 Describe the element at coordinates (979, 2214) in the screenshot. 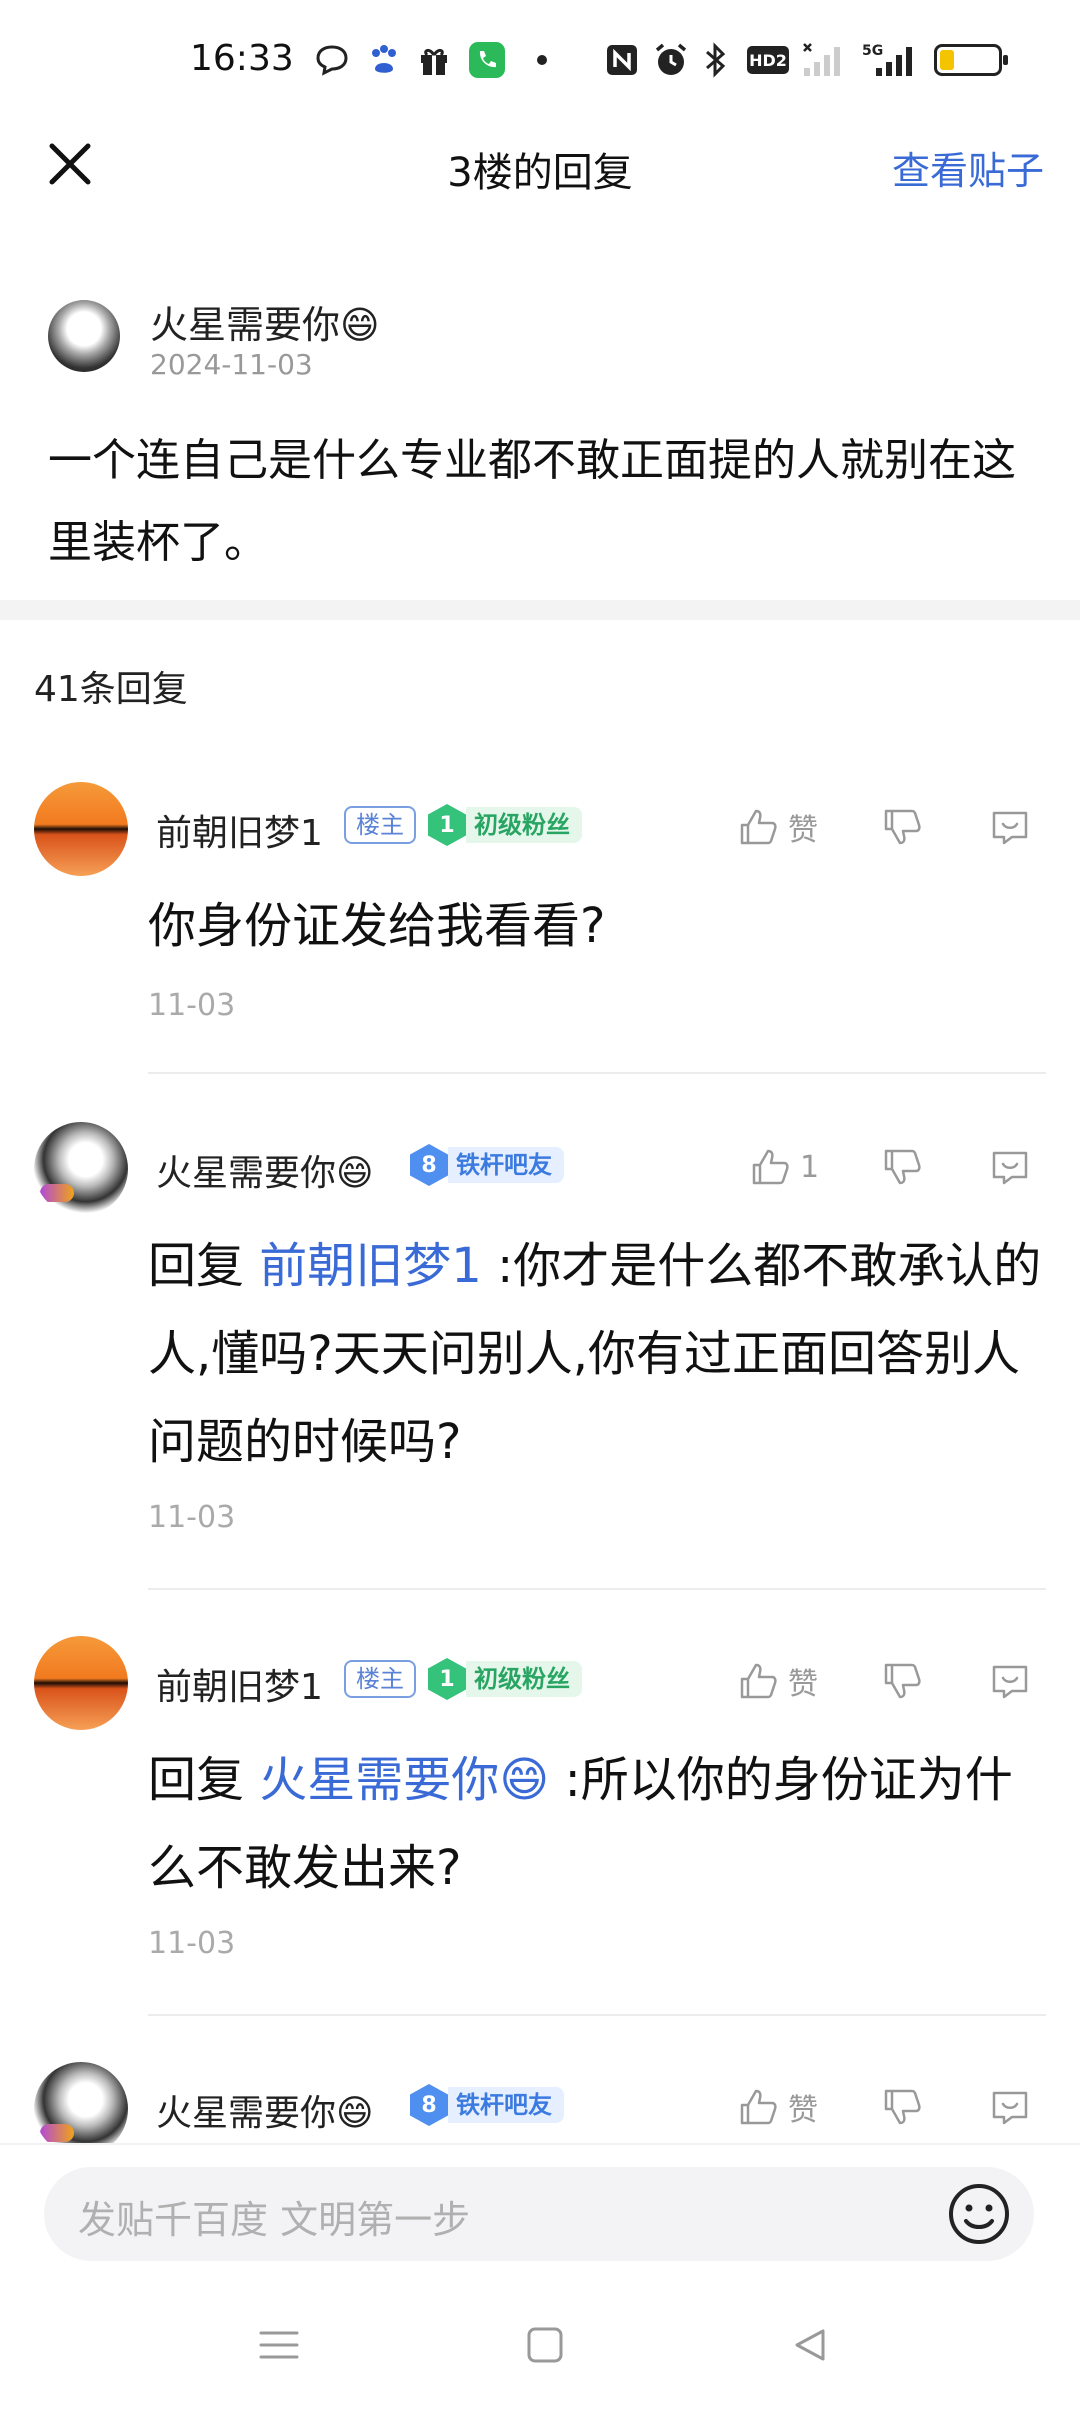

I see `emoji-icon` at that location.